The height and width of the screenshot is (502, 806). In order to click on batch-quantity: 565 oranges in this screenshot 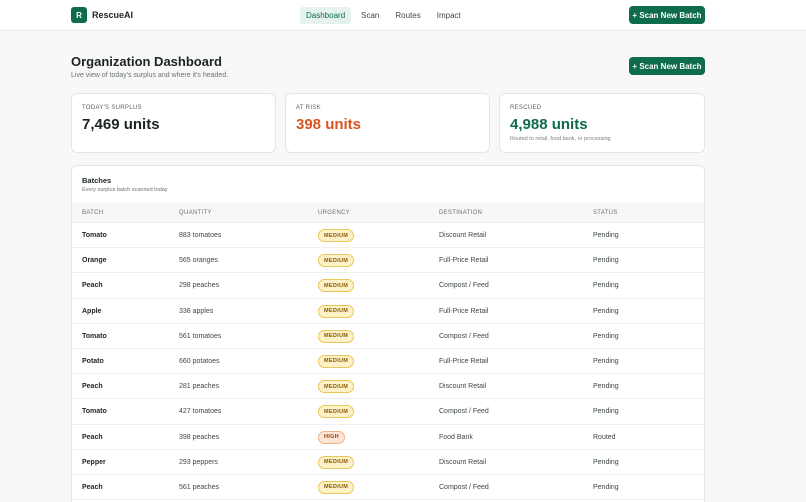, I will do `click(198, 261)`.